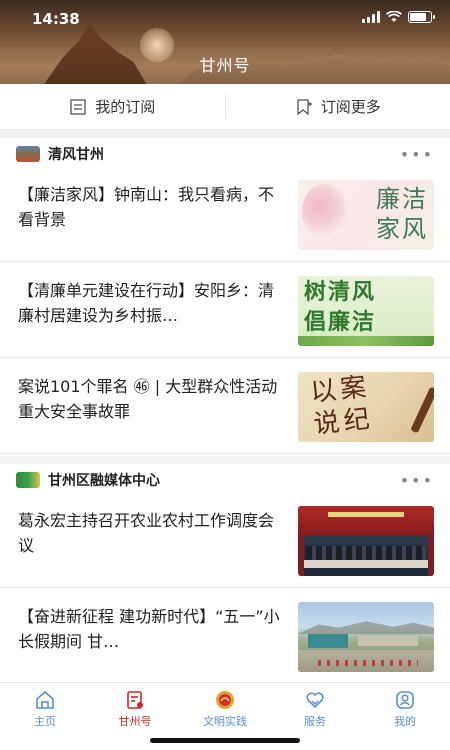 Image resolution: width=450 pixels, height=750 pixels. I want to click on article-thumbnail: 以案 说纪, so click(366, 407).